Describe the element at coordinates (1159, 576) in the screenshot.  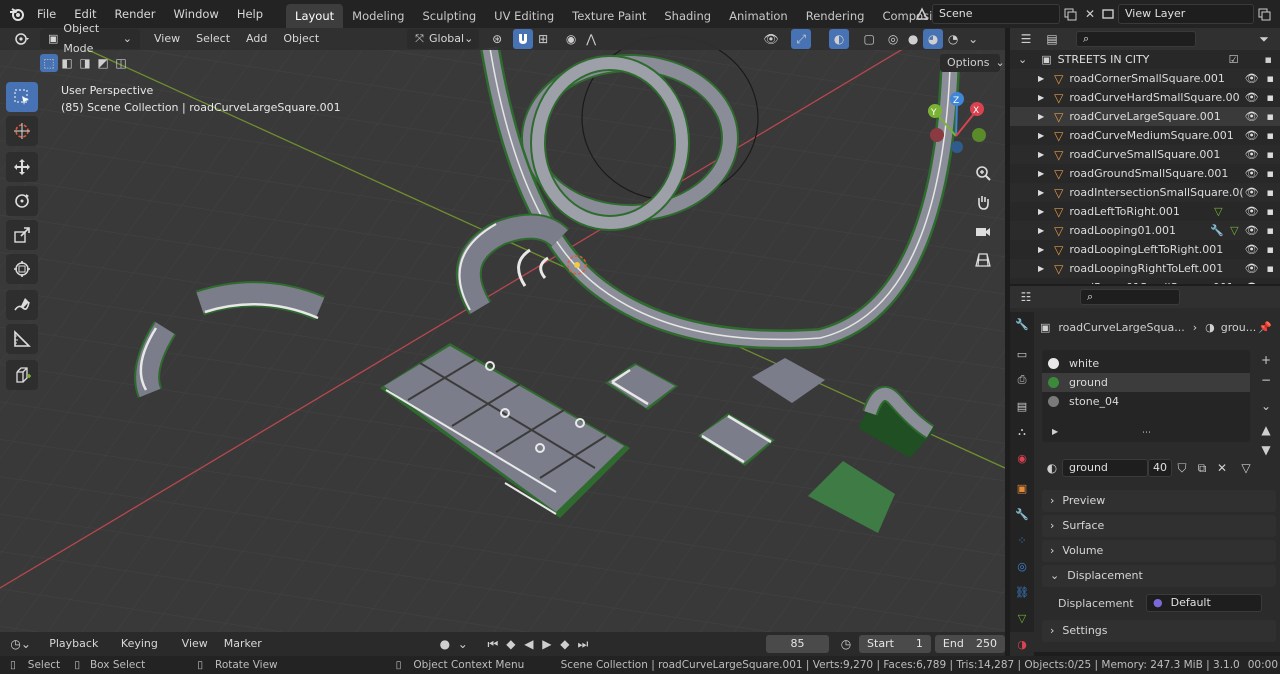
I see `panel-displacement: ⌄ Displacement` at that location.